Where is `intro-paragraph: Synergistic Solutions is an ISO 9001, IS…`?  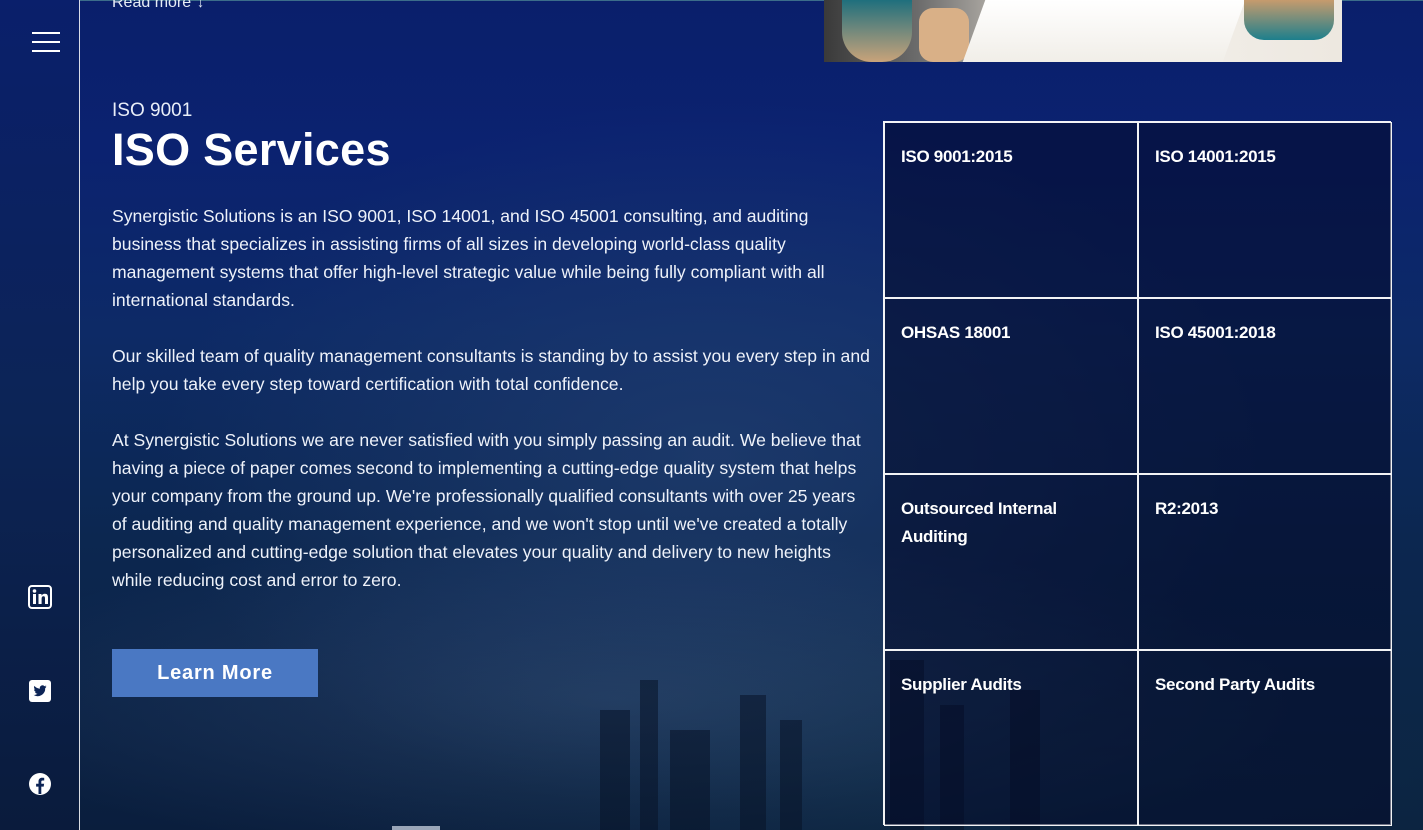 intro-paragraph: Synergistic Solutions is an ISO 9001, IS… is located at coordinates (468, 258).